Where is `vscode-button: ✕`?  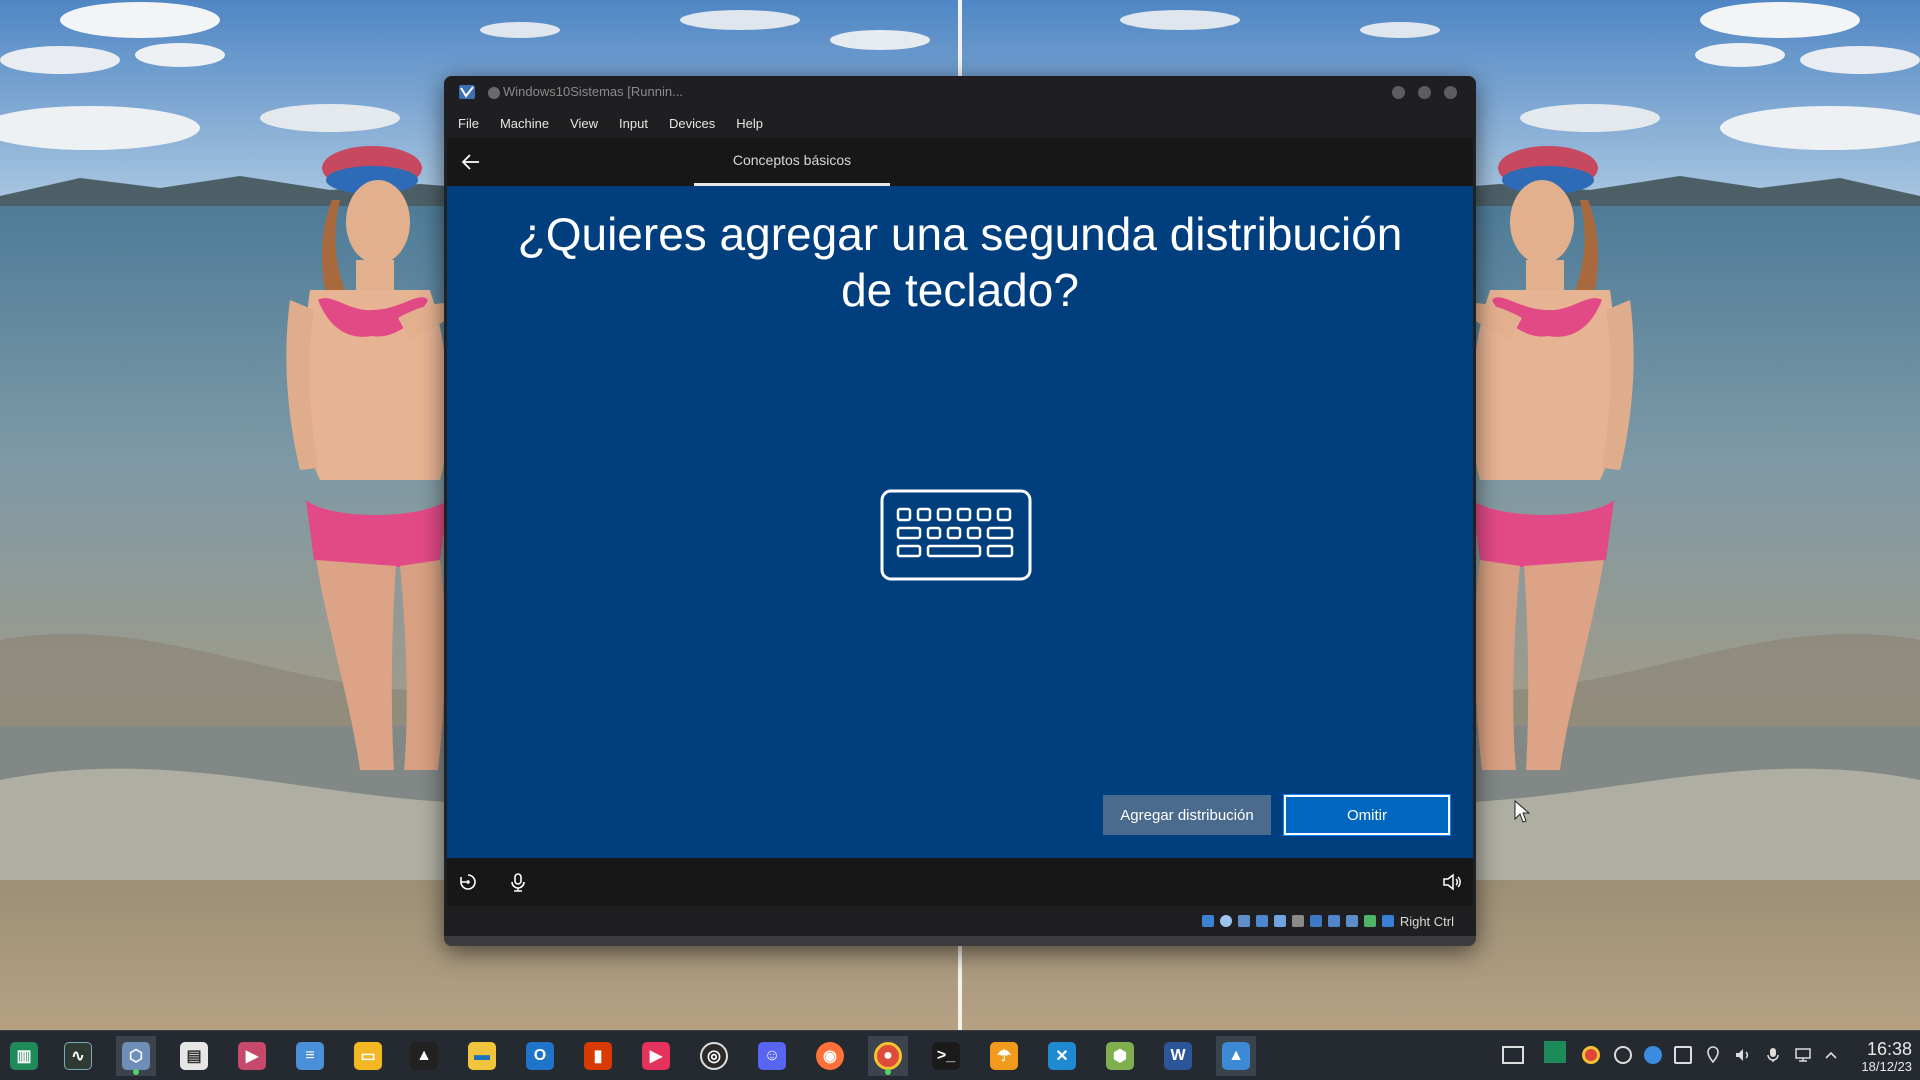
vscode-button: ✕ is located at coordinates (1062, 1056).